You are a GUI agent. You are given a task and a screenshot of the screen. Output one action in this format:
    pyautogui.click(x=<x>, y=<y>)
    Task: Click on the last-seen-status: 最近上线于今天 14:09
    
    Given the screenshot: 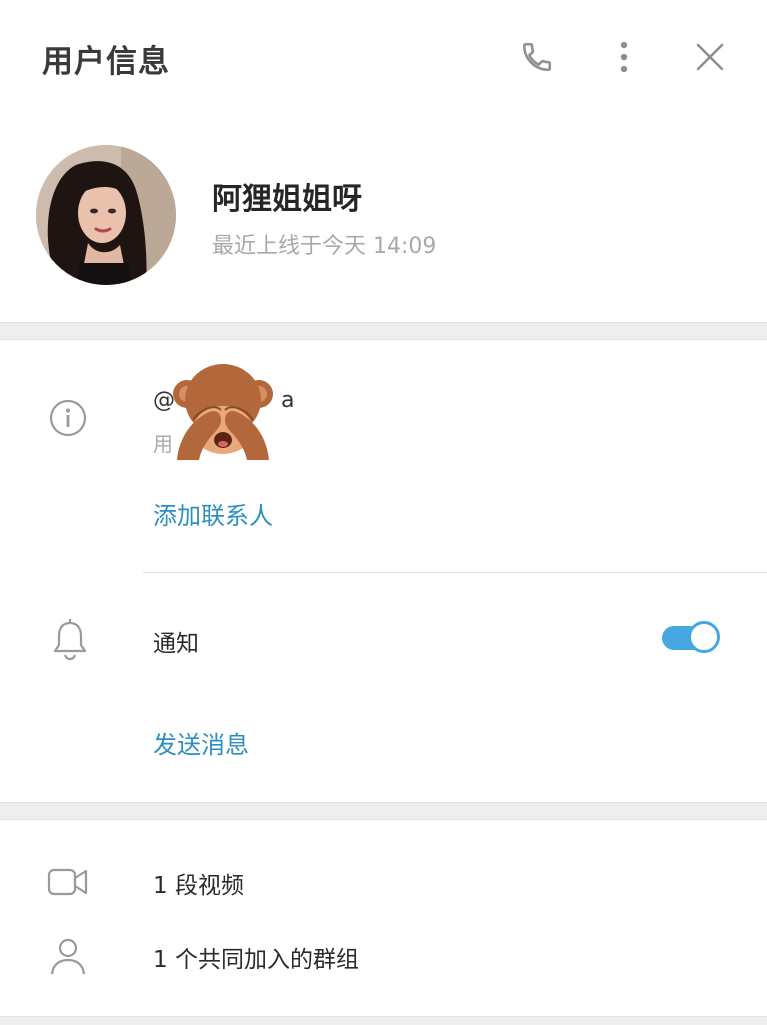 What is the action you would take?
    pyautogui.click(x=324, y=246)
    